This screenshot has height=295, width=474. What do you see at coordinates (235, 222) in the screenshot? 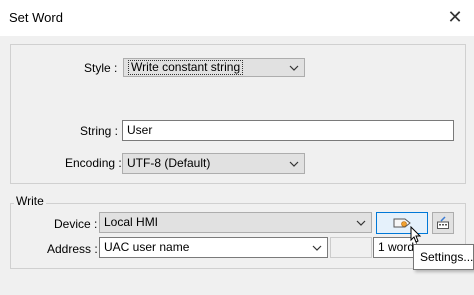
I see `device-dropdown: Local HMI` at bounding box center [235, 222].